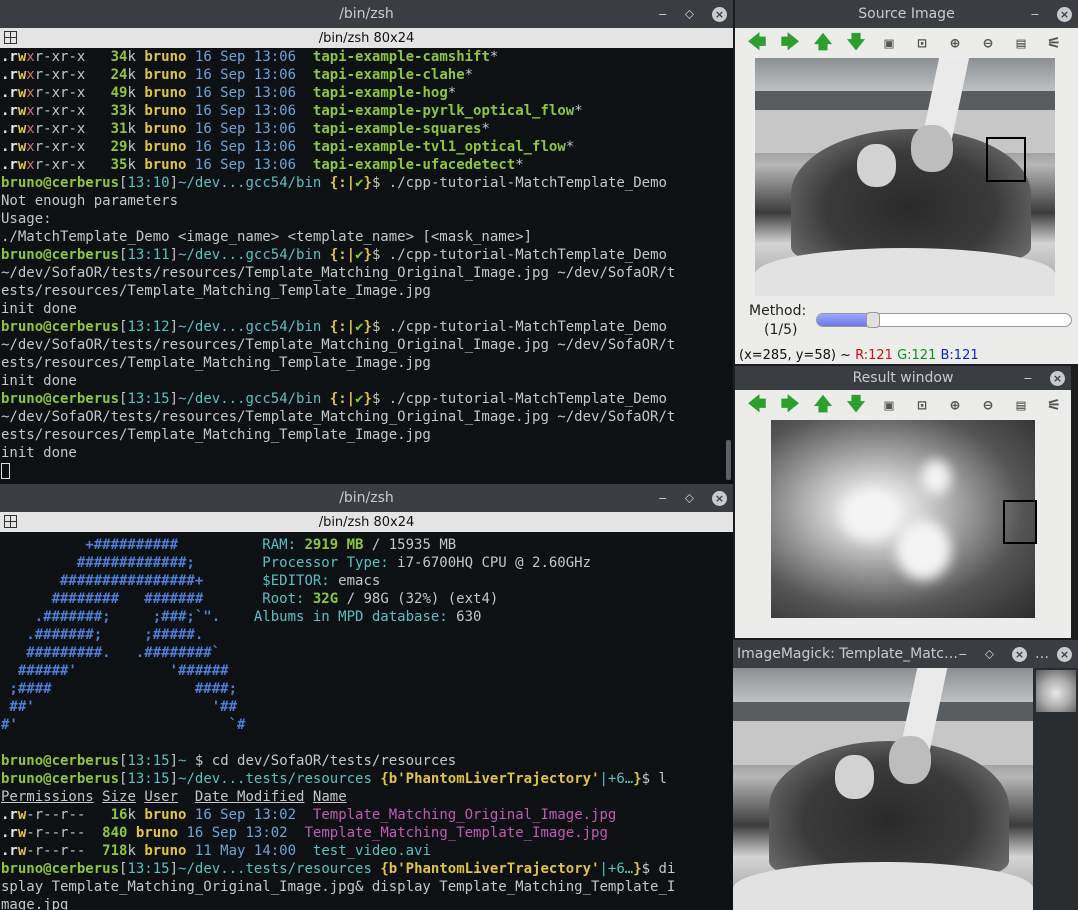  I want to click on bottom-terminal-titlebar: /bin/zsh ‒ ⬦ ×, so click(366, 498).